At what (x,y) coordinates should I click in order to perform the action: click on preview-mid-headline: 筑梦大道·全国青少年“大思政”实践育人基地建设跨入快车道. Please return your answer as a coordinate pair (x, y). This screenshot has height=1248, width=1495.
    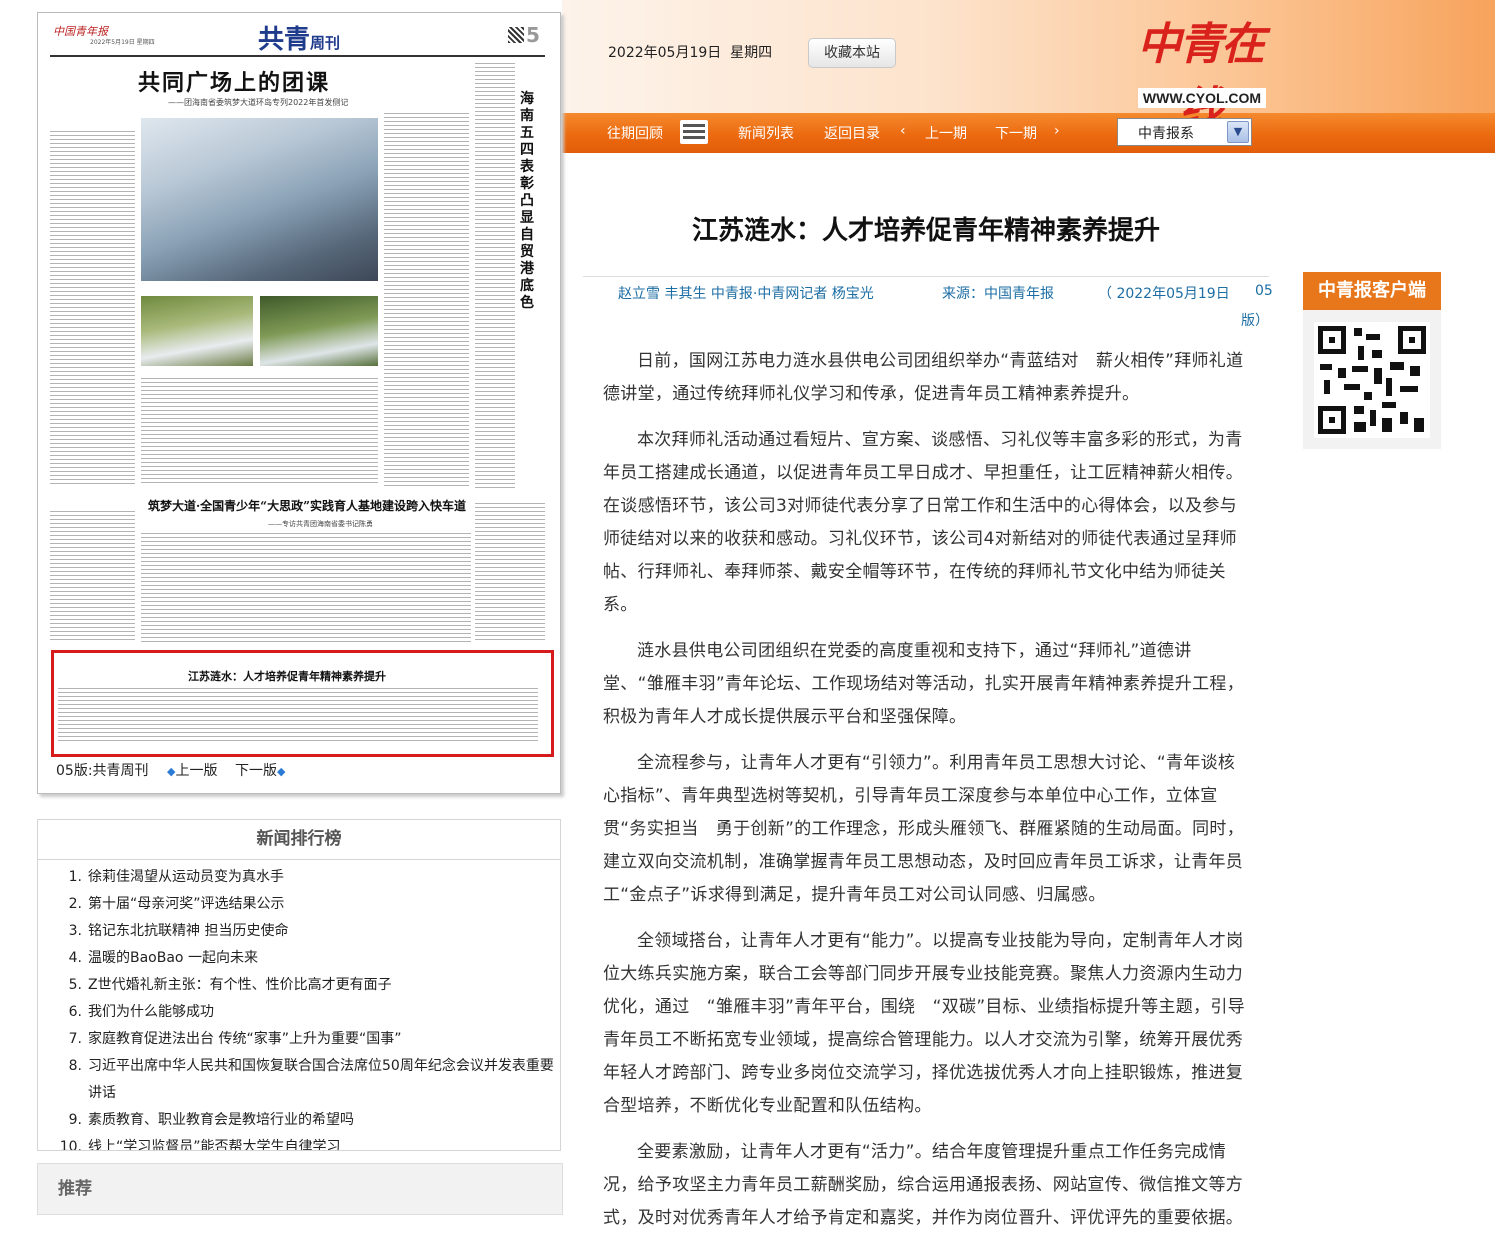
    Looking at the image, I should click on (307, 506).